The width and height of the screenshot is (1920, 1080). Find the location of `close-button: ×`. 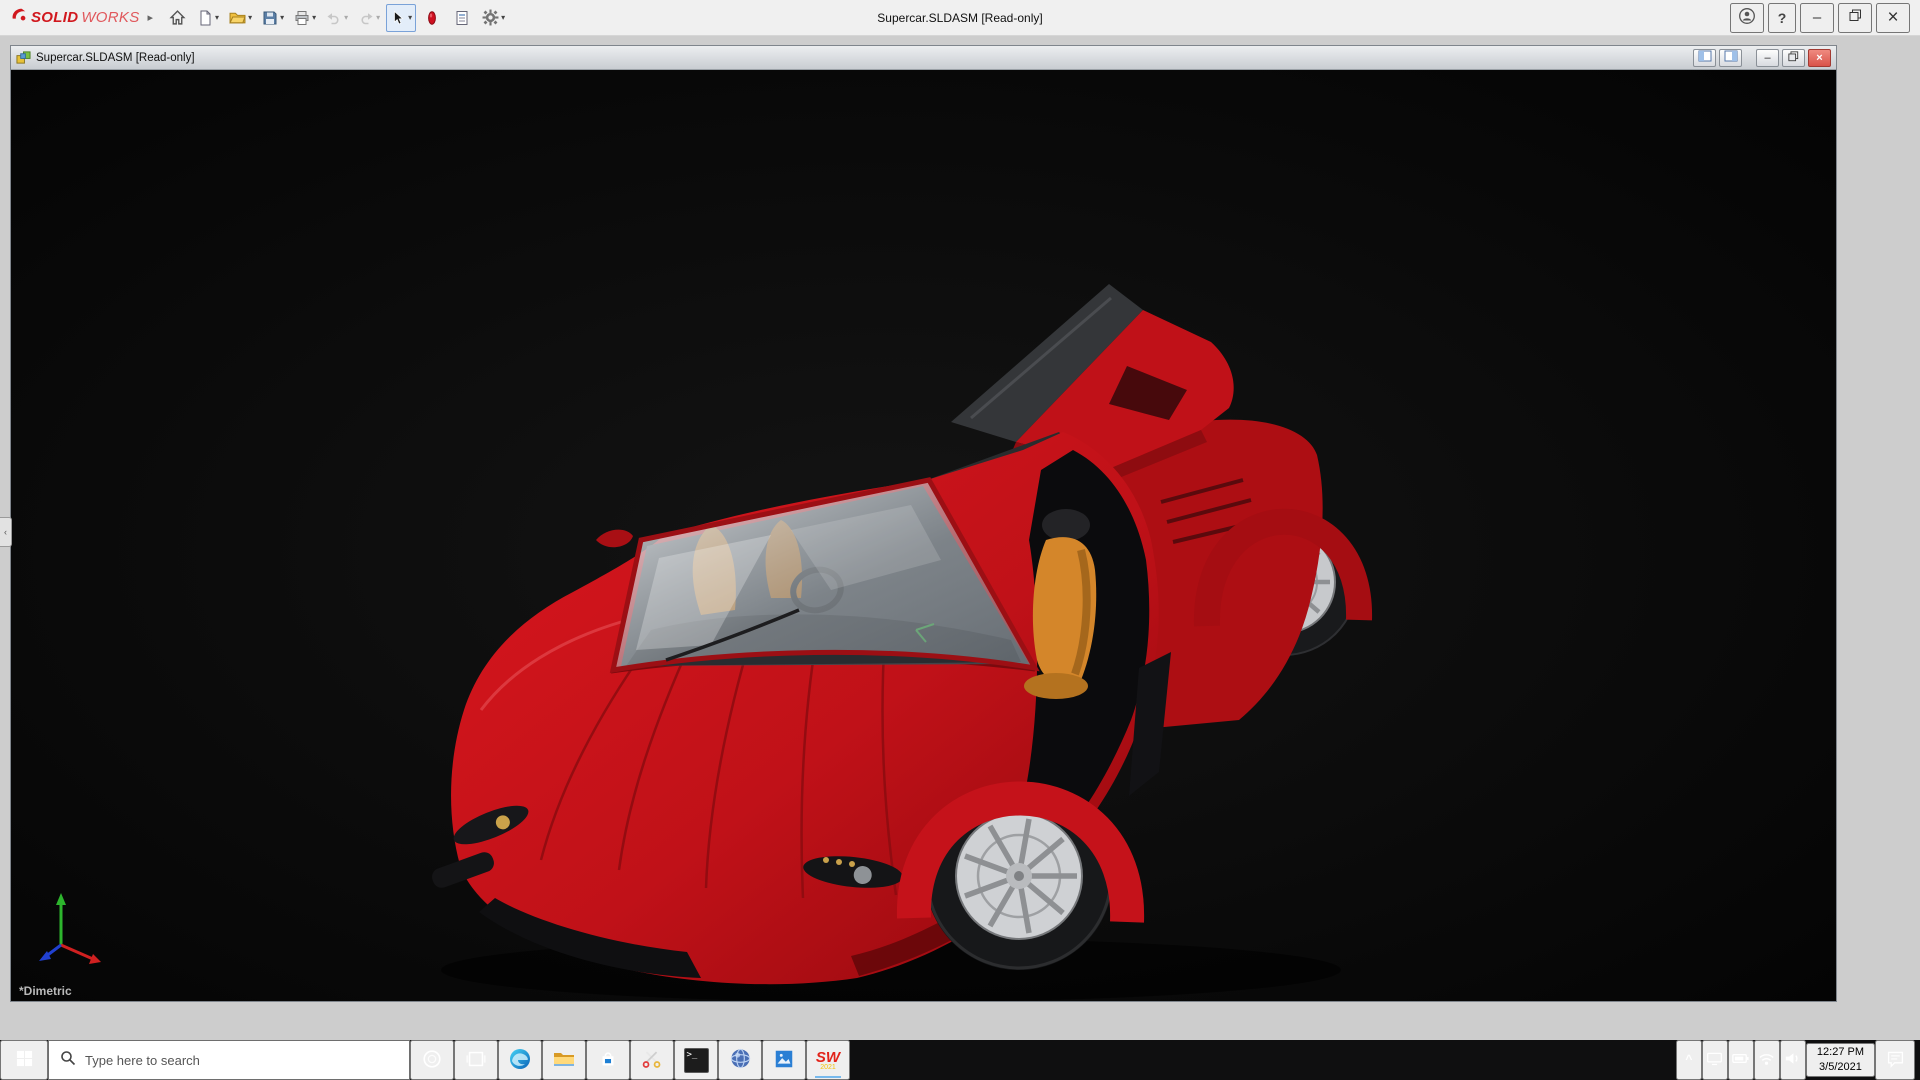

close-button: × is located at coordinates (1893, 17).